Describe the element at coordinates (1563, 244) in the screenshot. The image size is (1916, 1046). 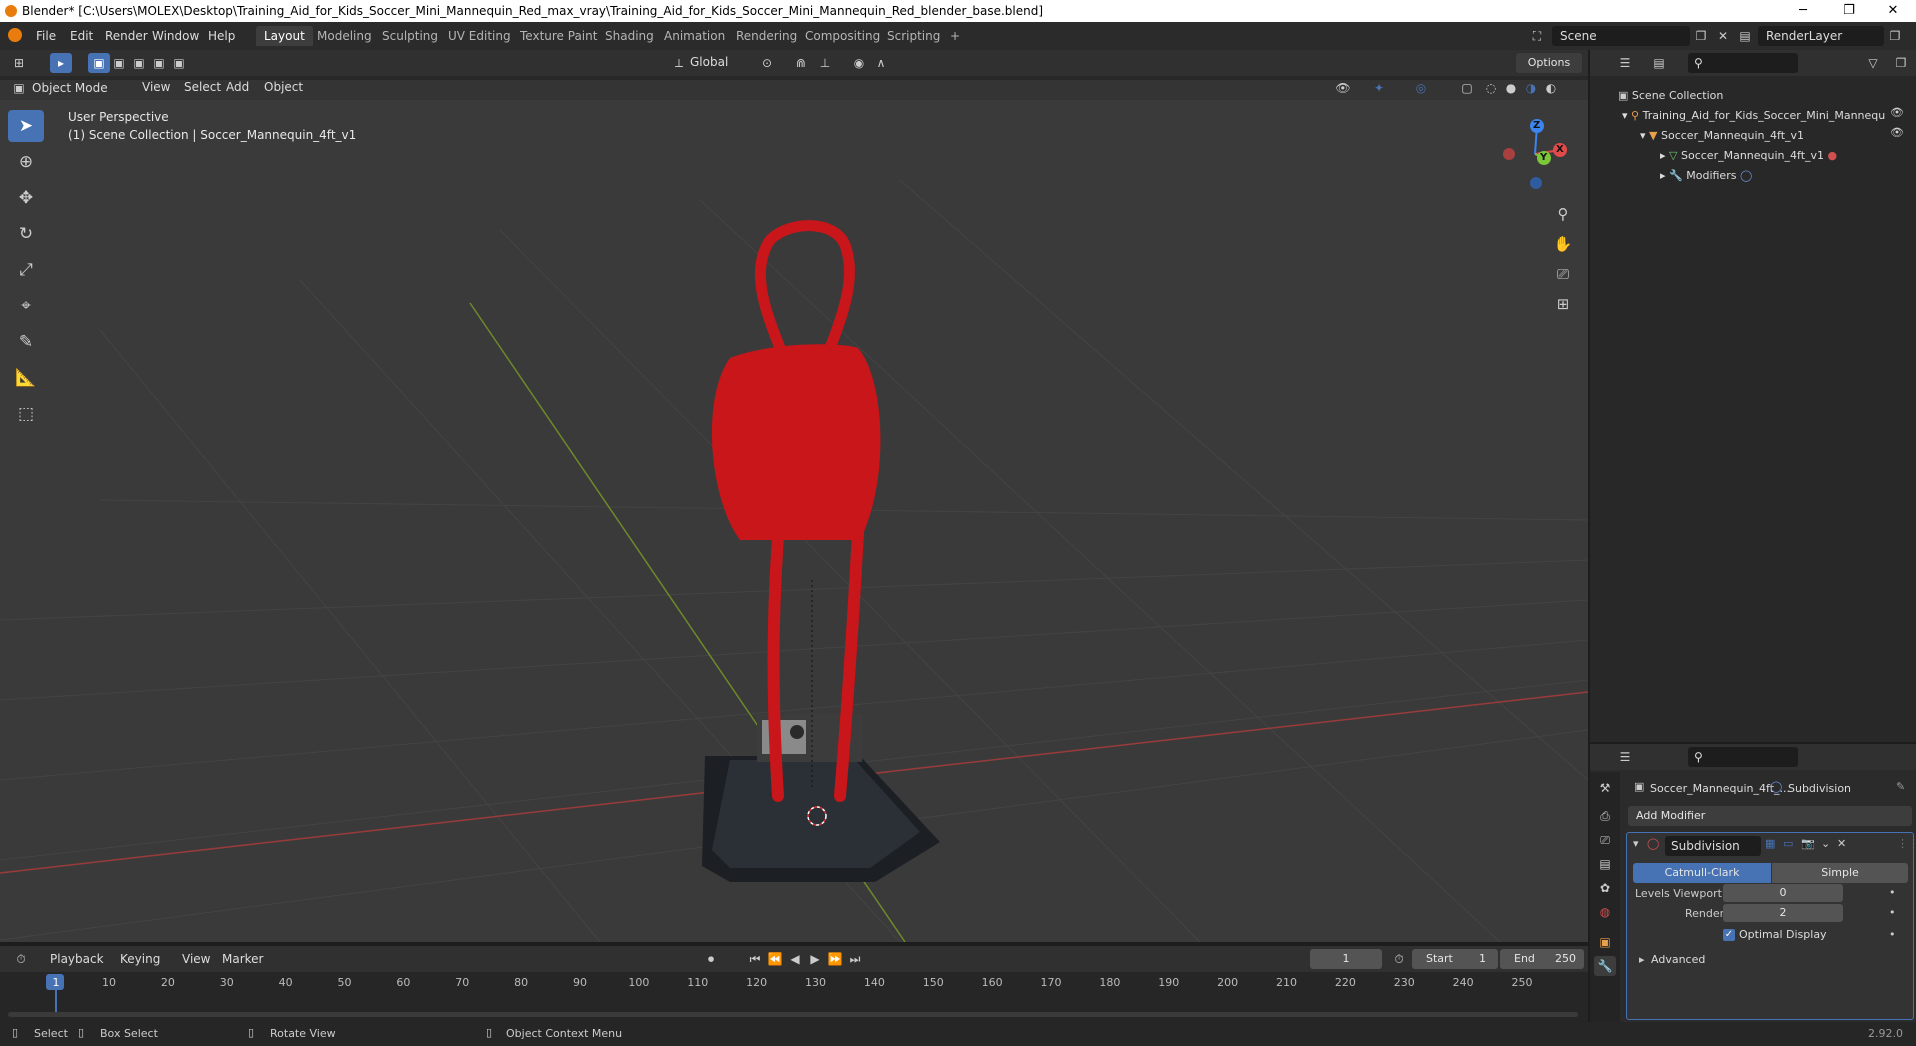
I see `pan-hand-icon: ✋` at that location.